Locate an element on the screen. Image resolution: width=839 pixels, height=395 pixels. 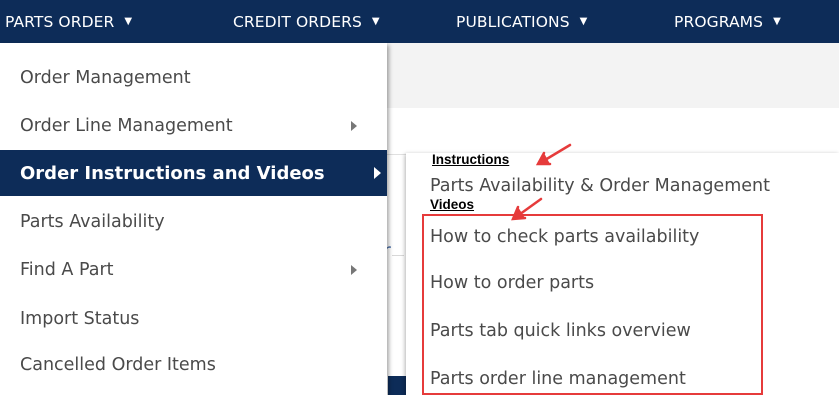
background-element is located at coordinates (397, 385).